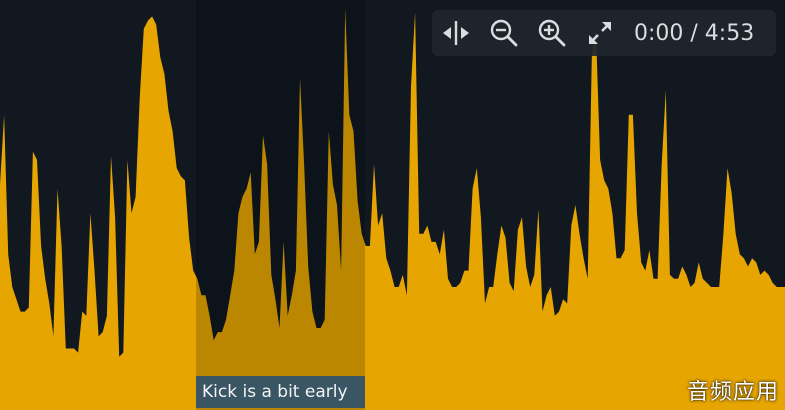 The image size is (785, 410). I want to click on zoom-in-icon, so click(552, 33).